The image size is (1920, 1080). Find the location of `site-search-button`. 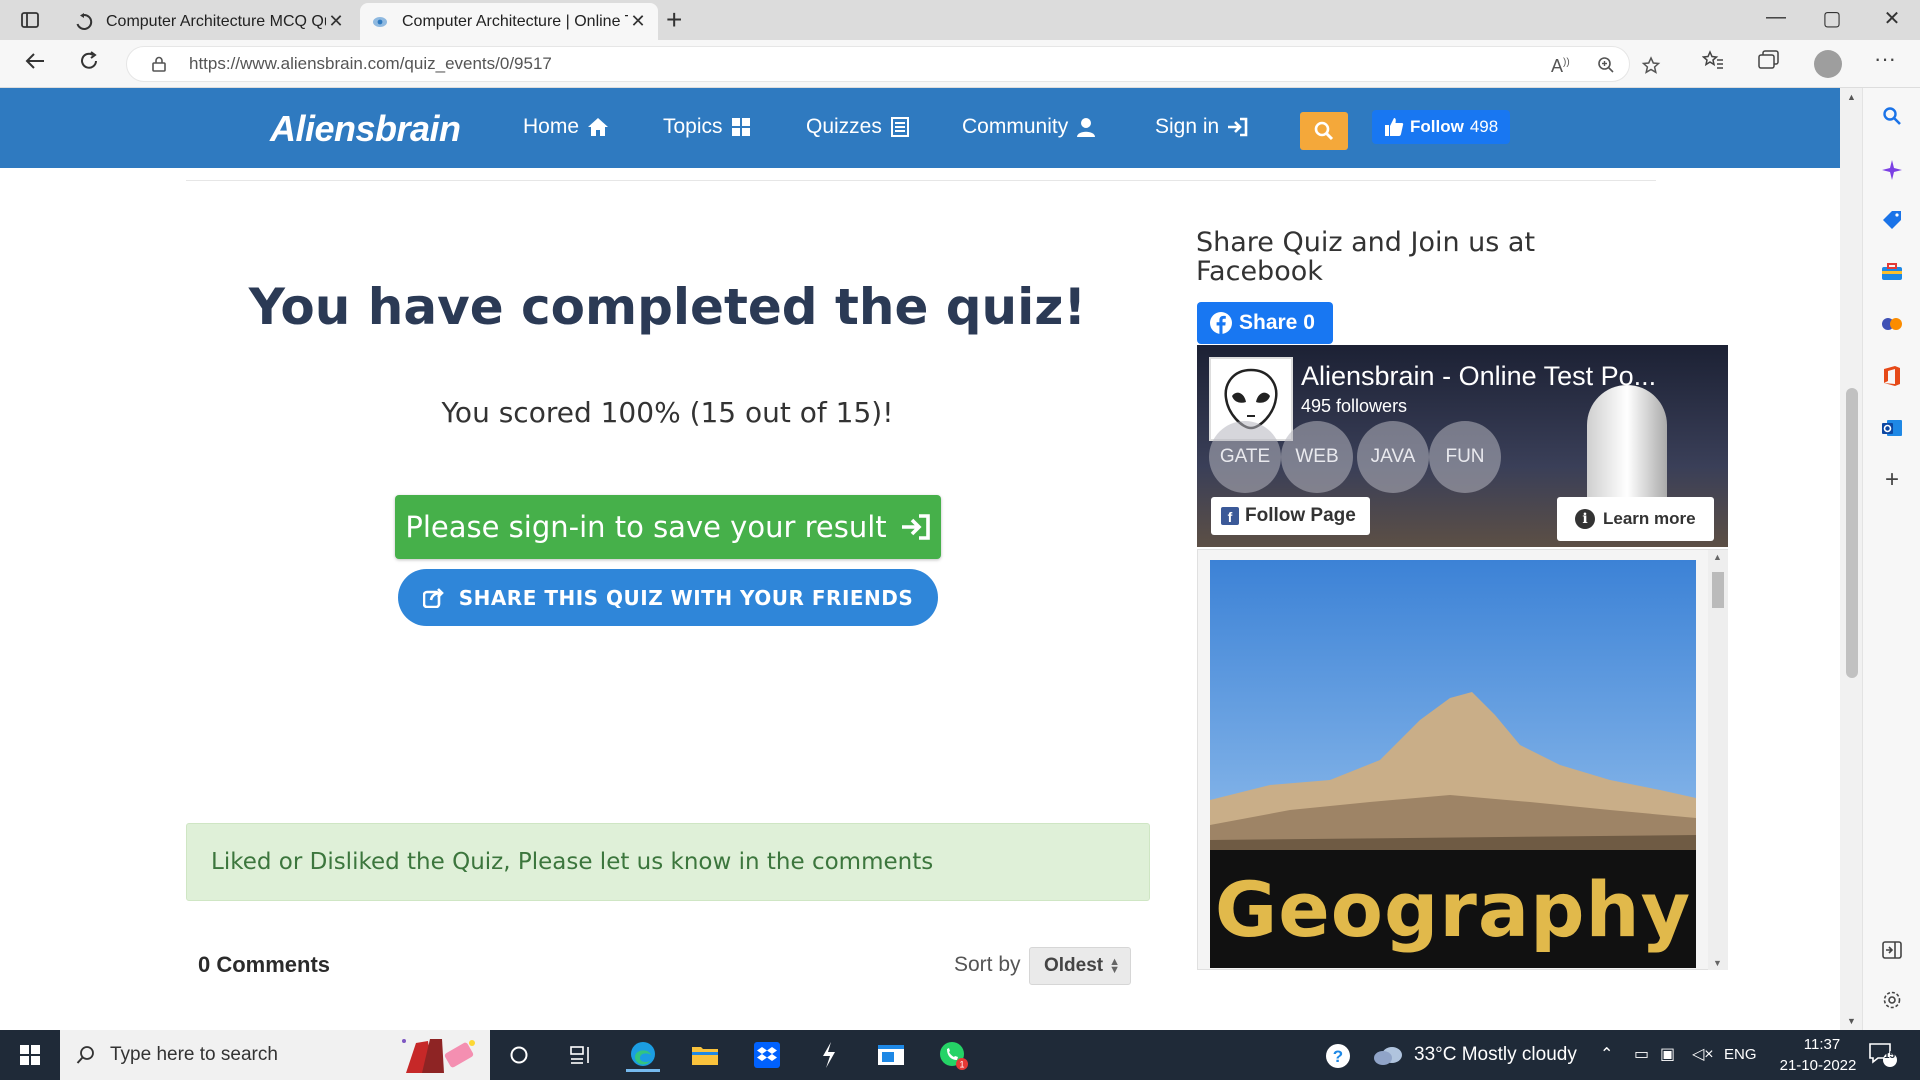

site-search-button is located at coordinates (1324, 131).